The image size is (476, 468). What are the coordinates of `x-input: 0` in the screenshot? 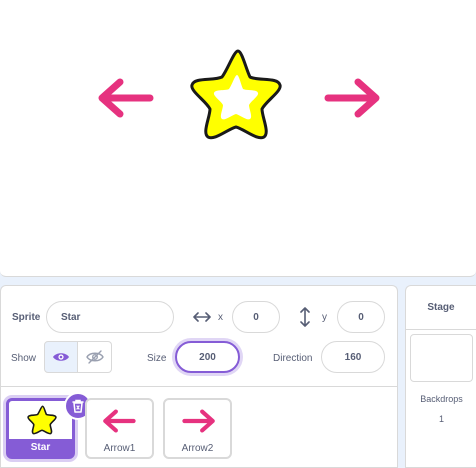 It's located at (256, 317).